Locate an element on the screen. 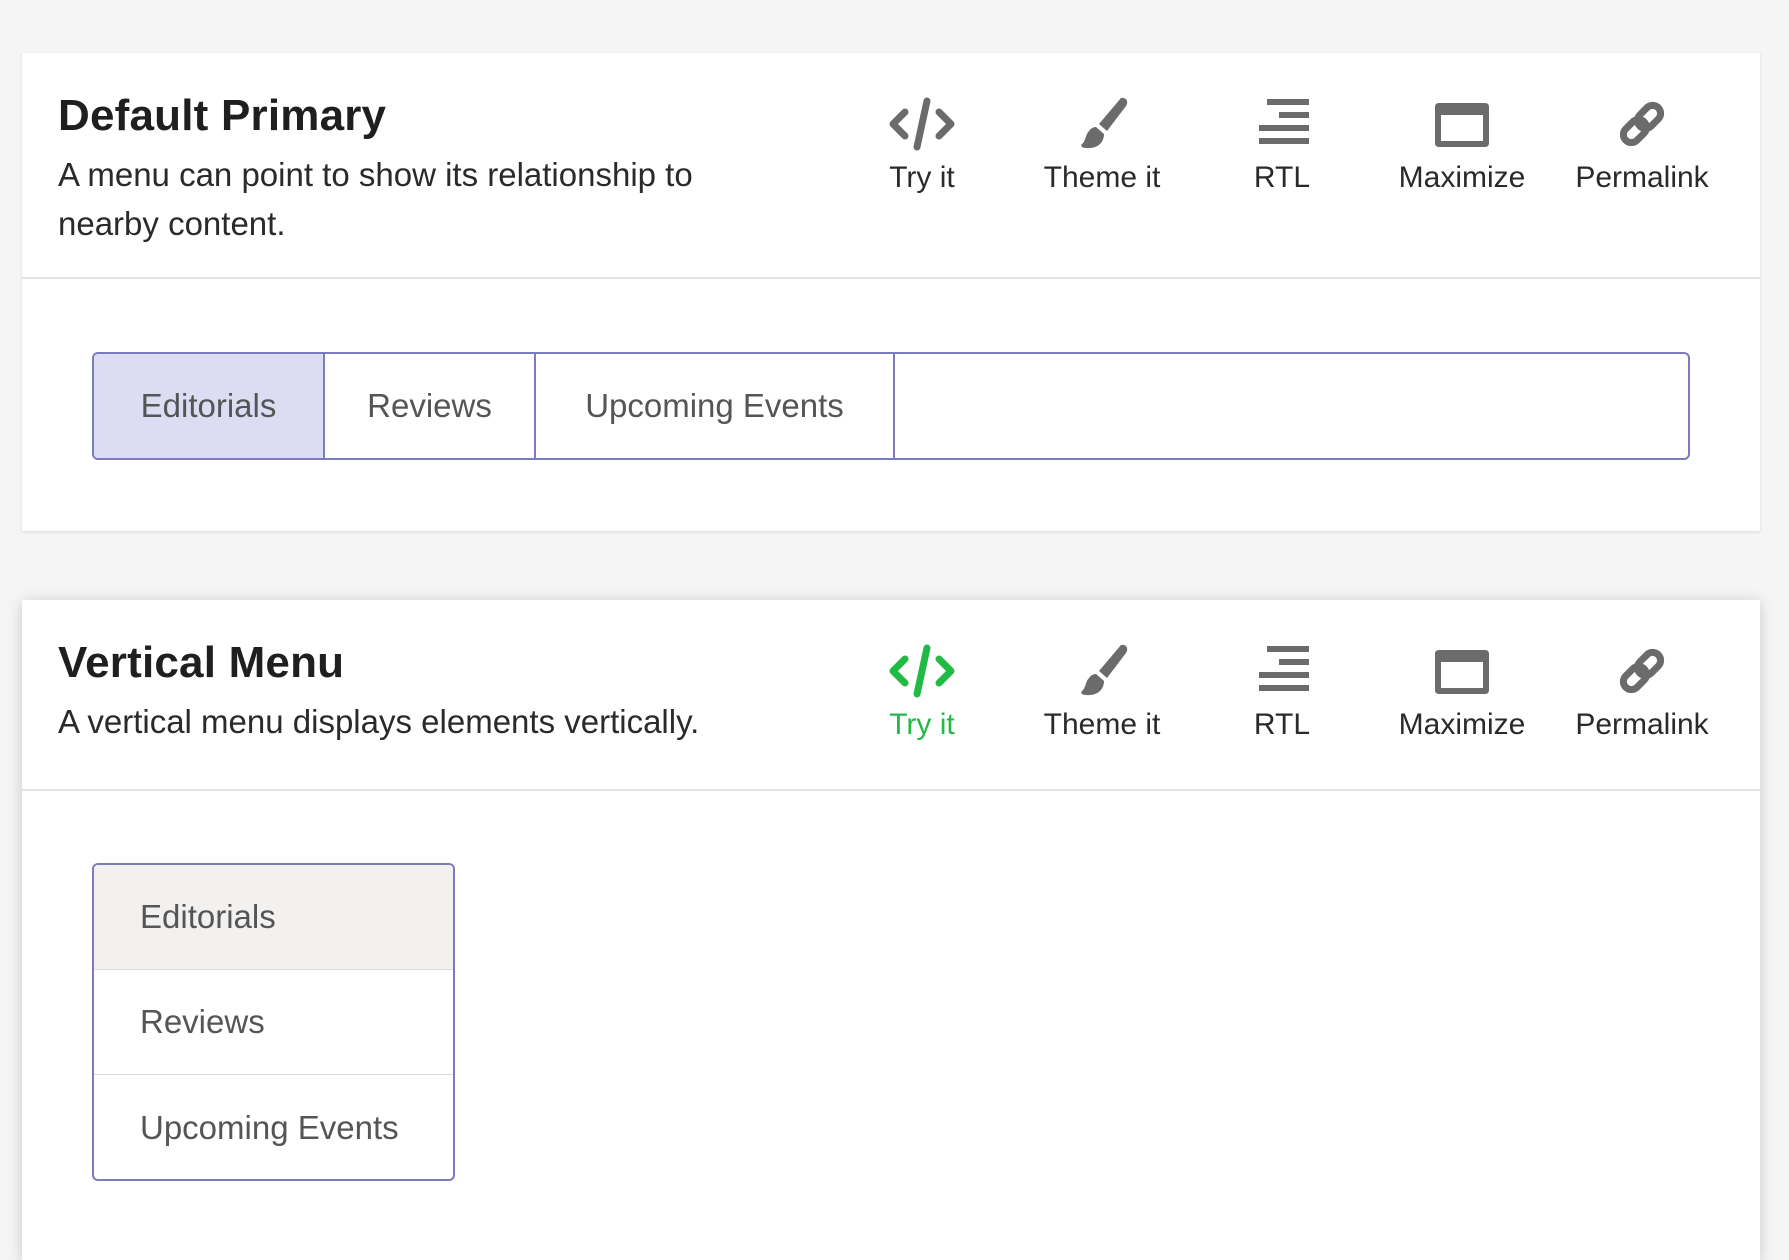 Image resolution: width=1789 pixels, height=1260 pixels. horizontal-menu: Editorials Reviews Upcoming Events is located at coordinates (891, 406).